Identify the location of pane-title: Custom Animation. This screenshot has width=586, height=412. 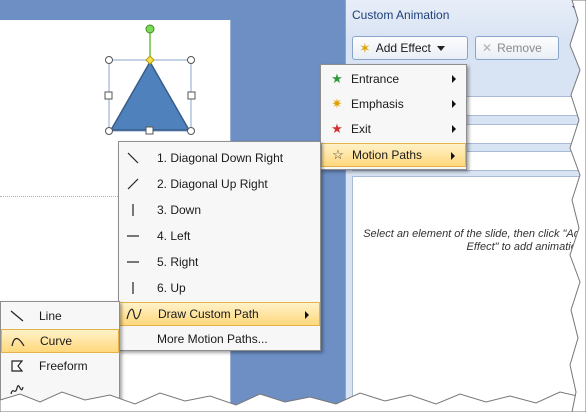
(401, 15).